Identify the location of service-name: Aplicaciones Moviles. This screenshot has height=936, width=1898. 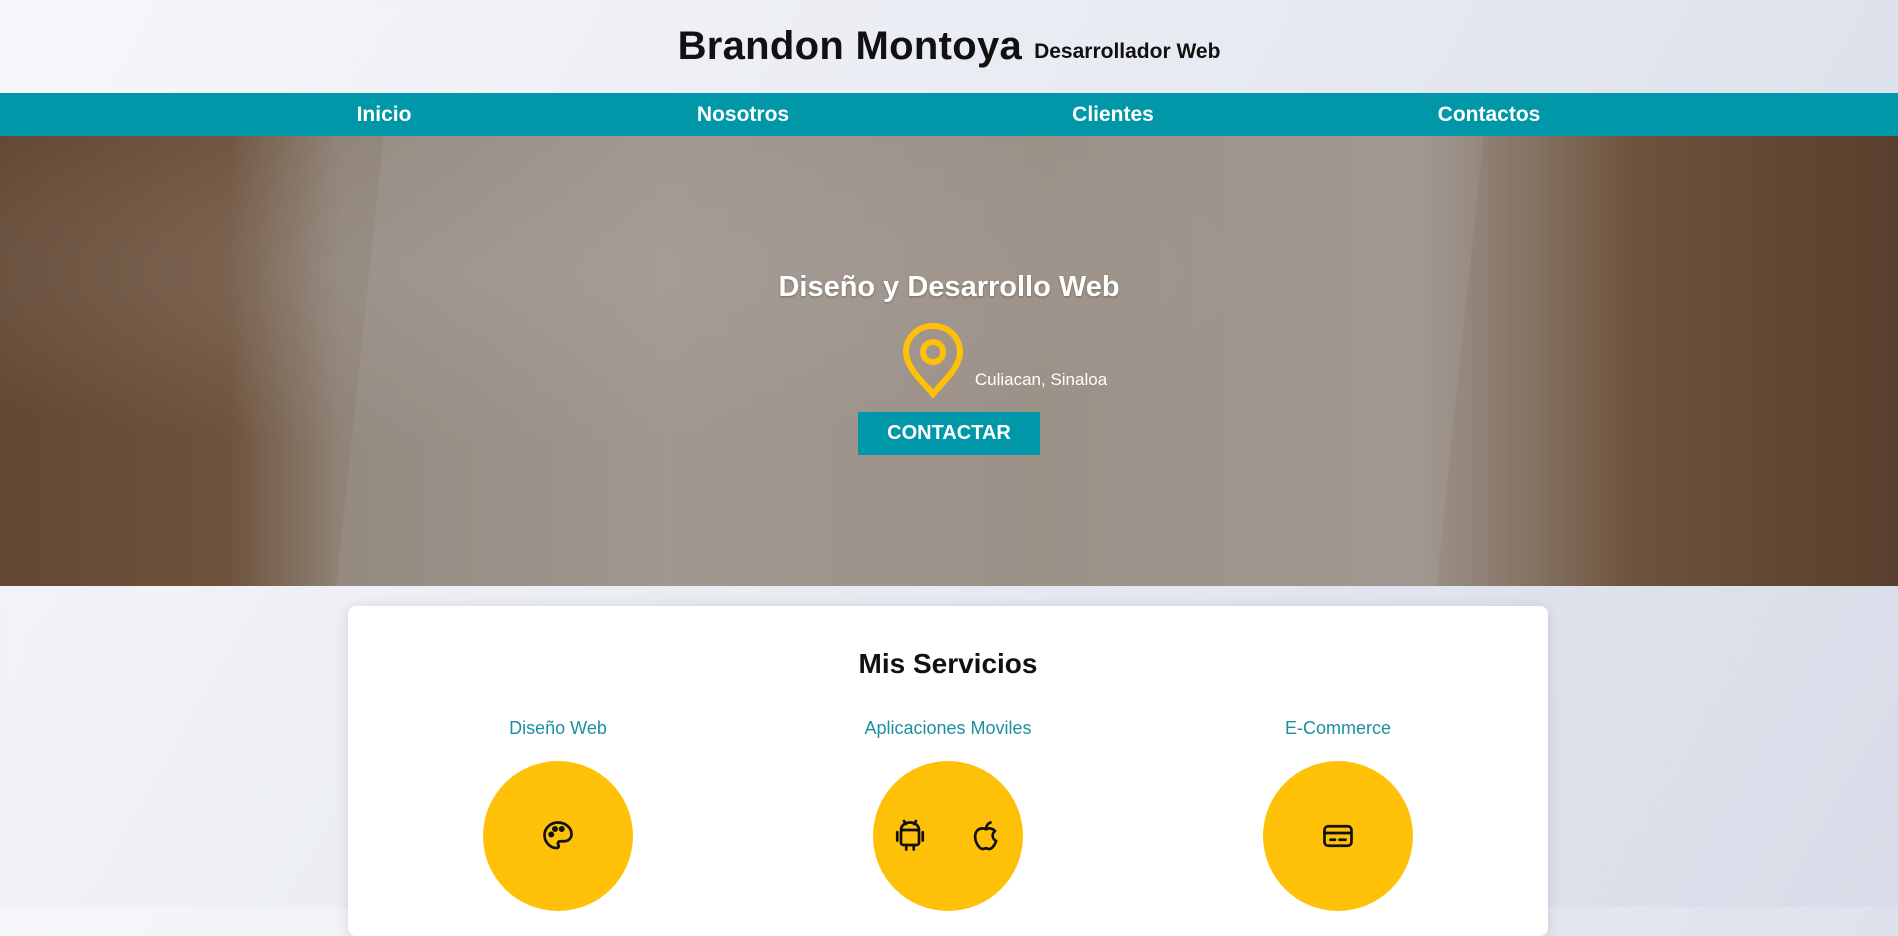
(948, 728).